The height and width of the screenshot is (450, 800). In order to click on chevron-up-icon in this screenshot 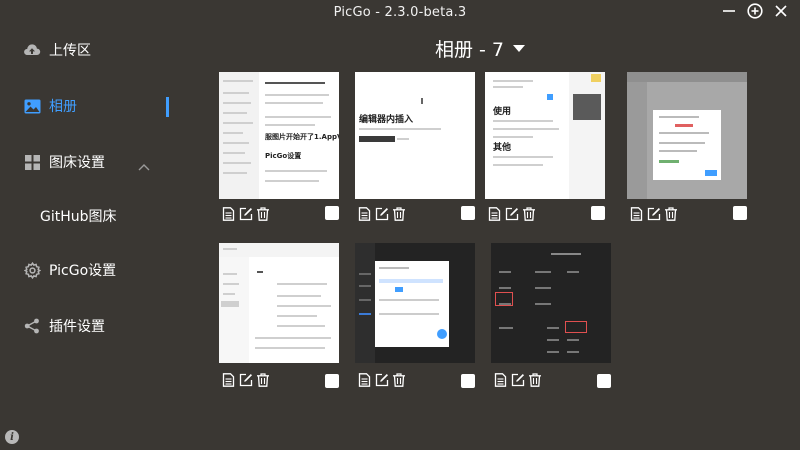, I will do `click(144, 165)`.